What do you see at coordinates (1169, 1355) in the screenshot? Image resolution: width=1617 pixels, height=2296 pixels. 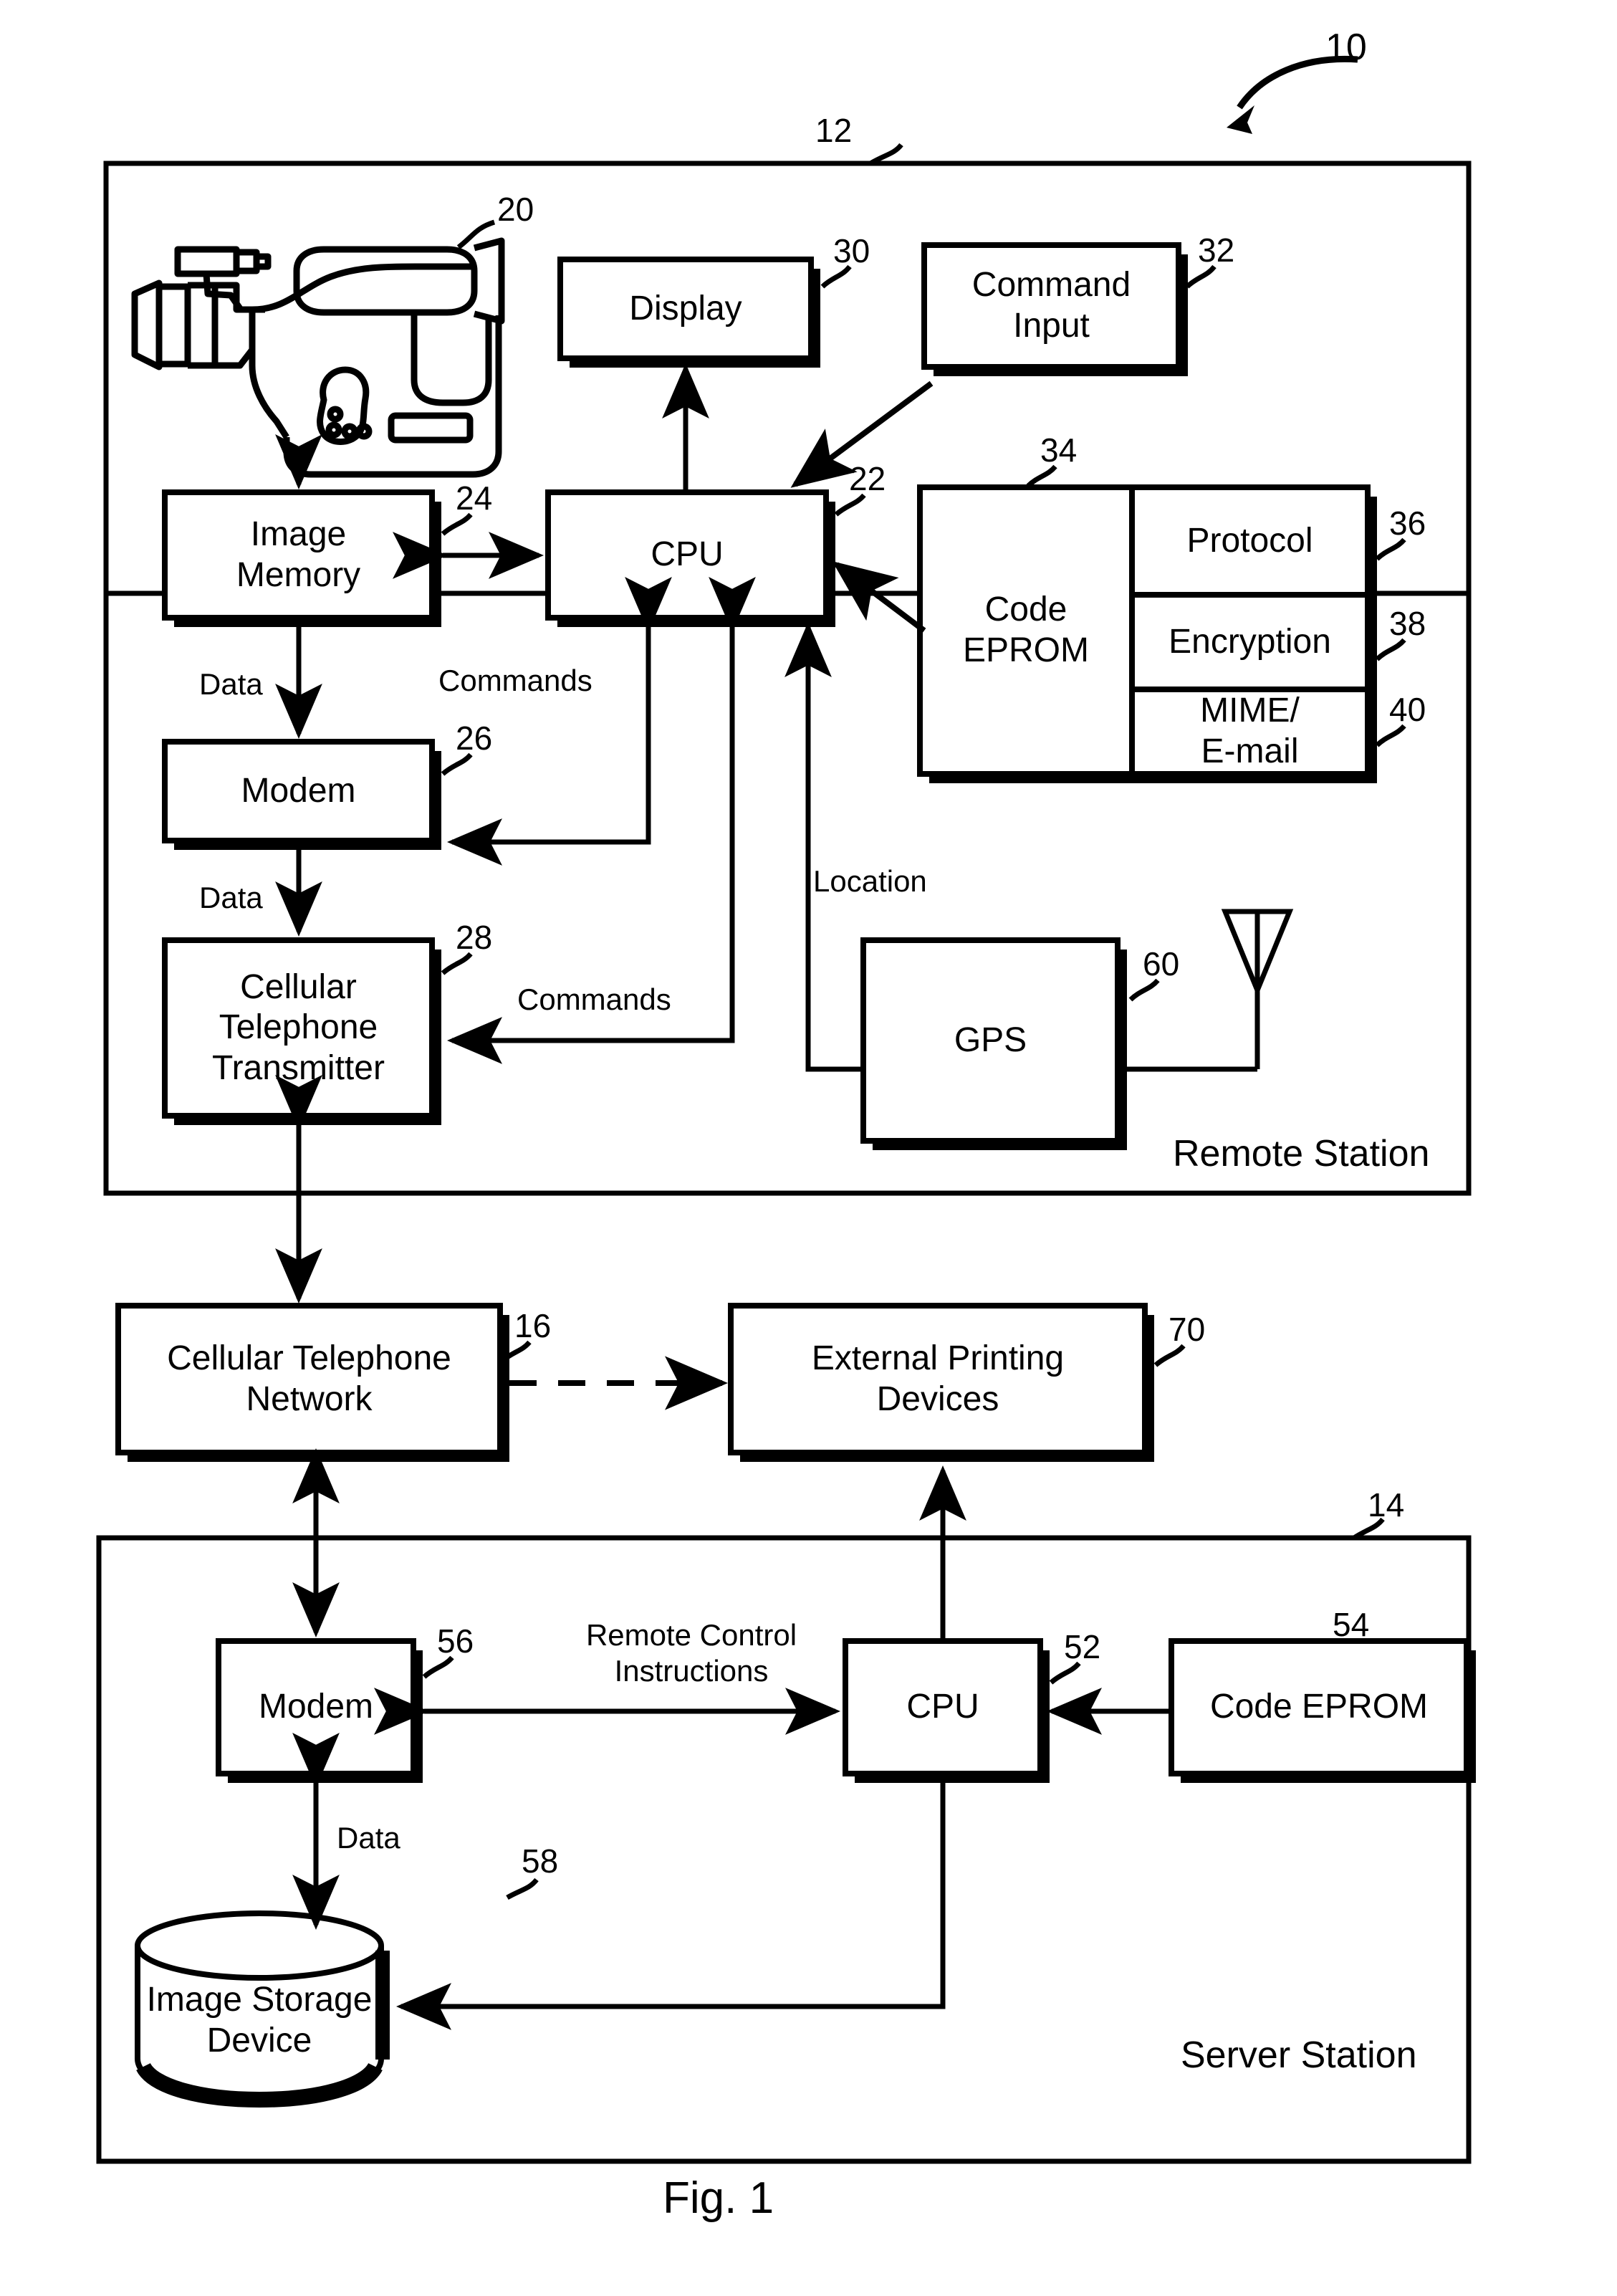 I see `ref-70-leader` at bounding box center [1169, 1355].